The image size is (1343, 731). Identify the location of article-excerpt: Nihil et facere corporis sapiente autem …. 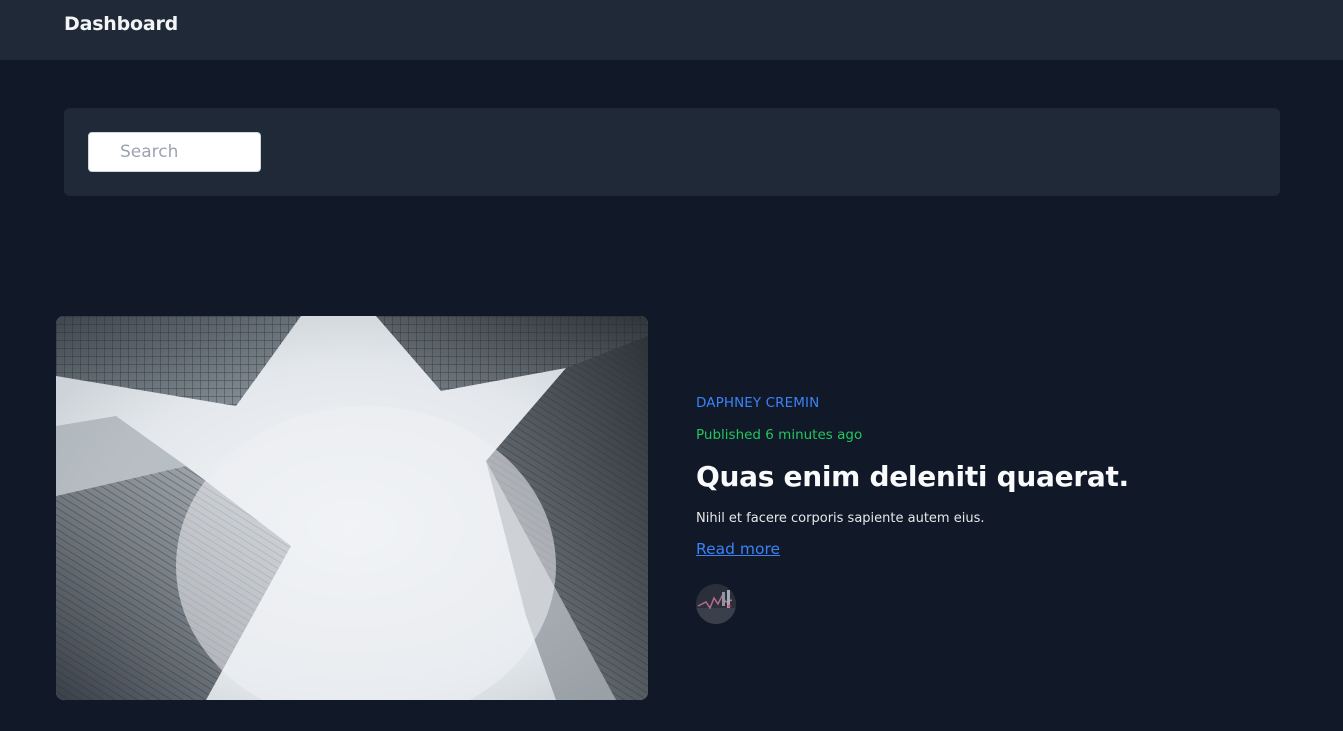
(840, 518).